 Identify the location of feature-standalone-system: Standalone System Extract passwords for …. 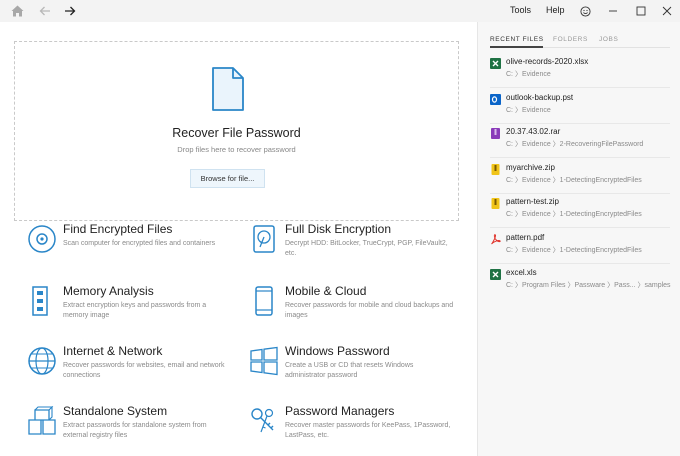
(132, 429).